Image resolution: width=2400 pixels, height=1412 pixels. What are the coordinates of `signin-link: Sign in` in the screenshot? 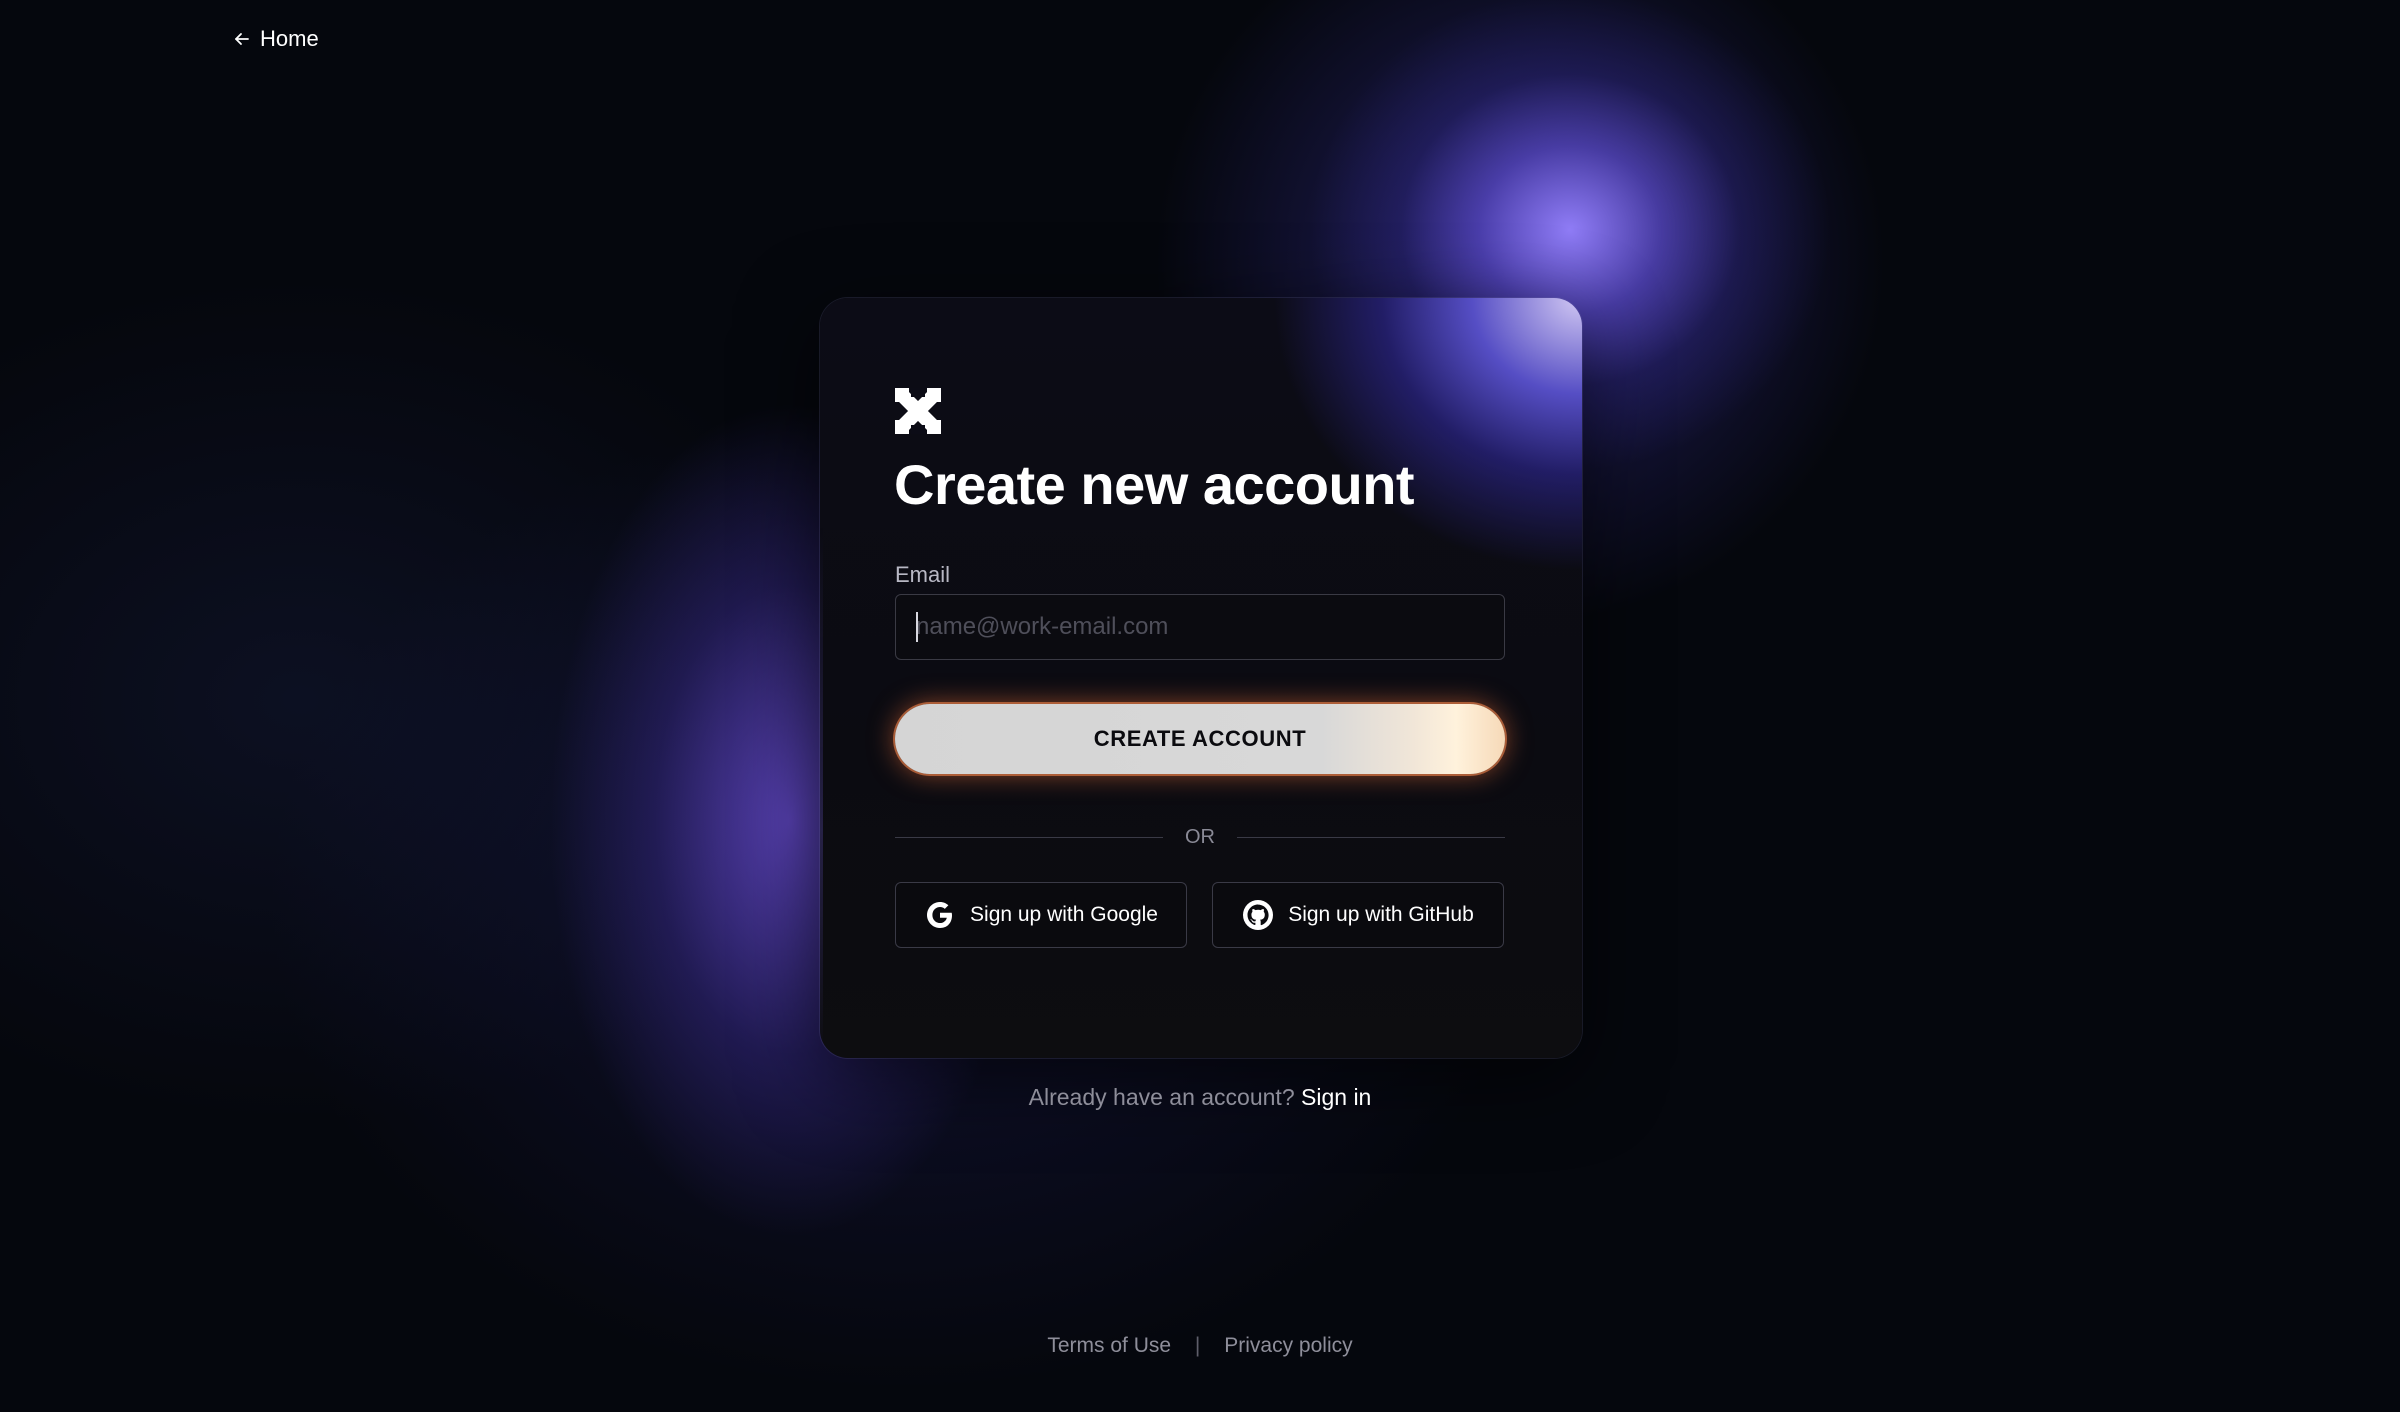 It's located at (1336, 1097).